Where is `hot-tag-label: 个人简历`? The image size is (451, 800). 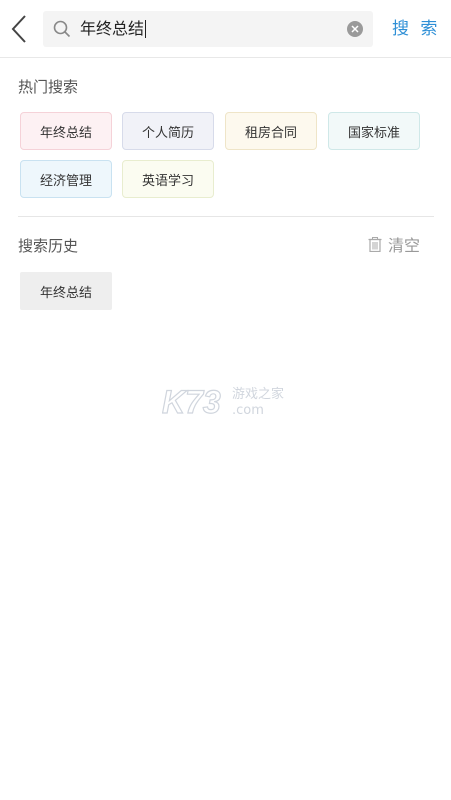 hot-tag-label: 个人简历 is located at coordinates (167, 133).